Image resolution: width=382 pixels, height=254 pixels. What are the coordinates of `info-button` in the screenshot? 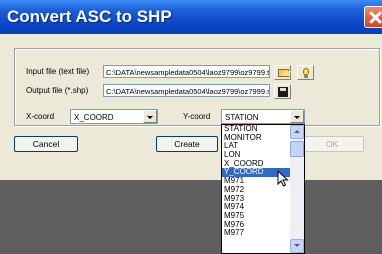 It's located at (305, 72).